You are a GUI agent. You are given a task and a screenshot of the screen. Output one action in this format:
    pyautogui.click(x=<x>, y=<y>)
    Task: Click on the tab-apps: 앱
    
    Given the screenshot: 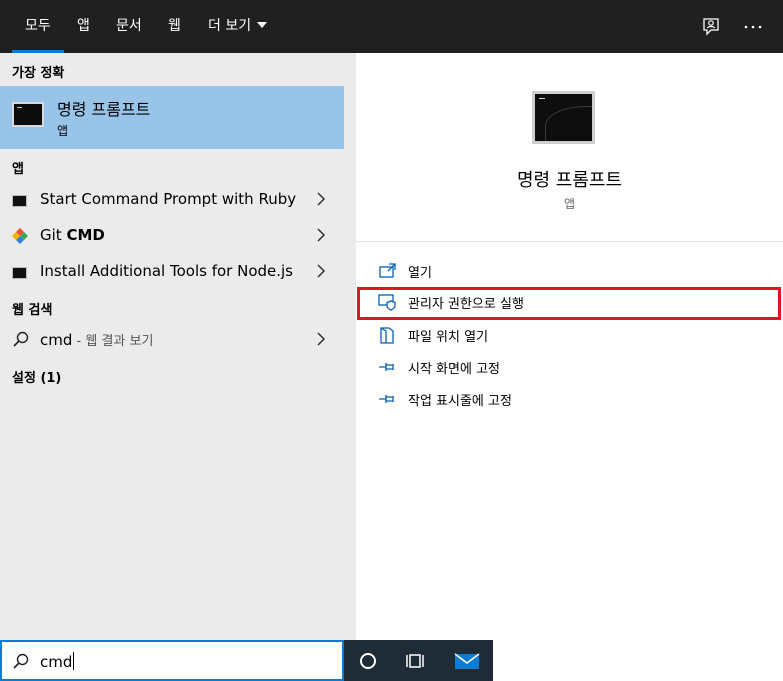 What is the action you would take?
    pyautogui.click(x=83, y=26)
    